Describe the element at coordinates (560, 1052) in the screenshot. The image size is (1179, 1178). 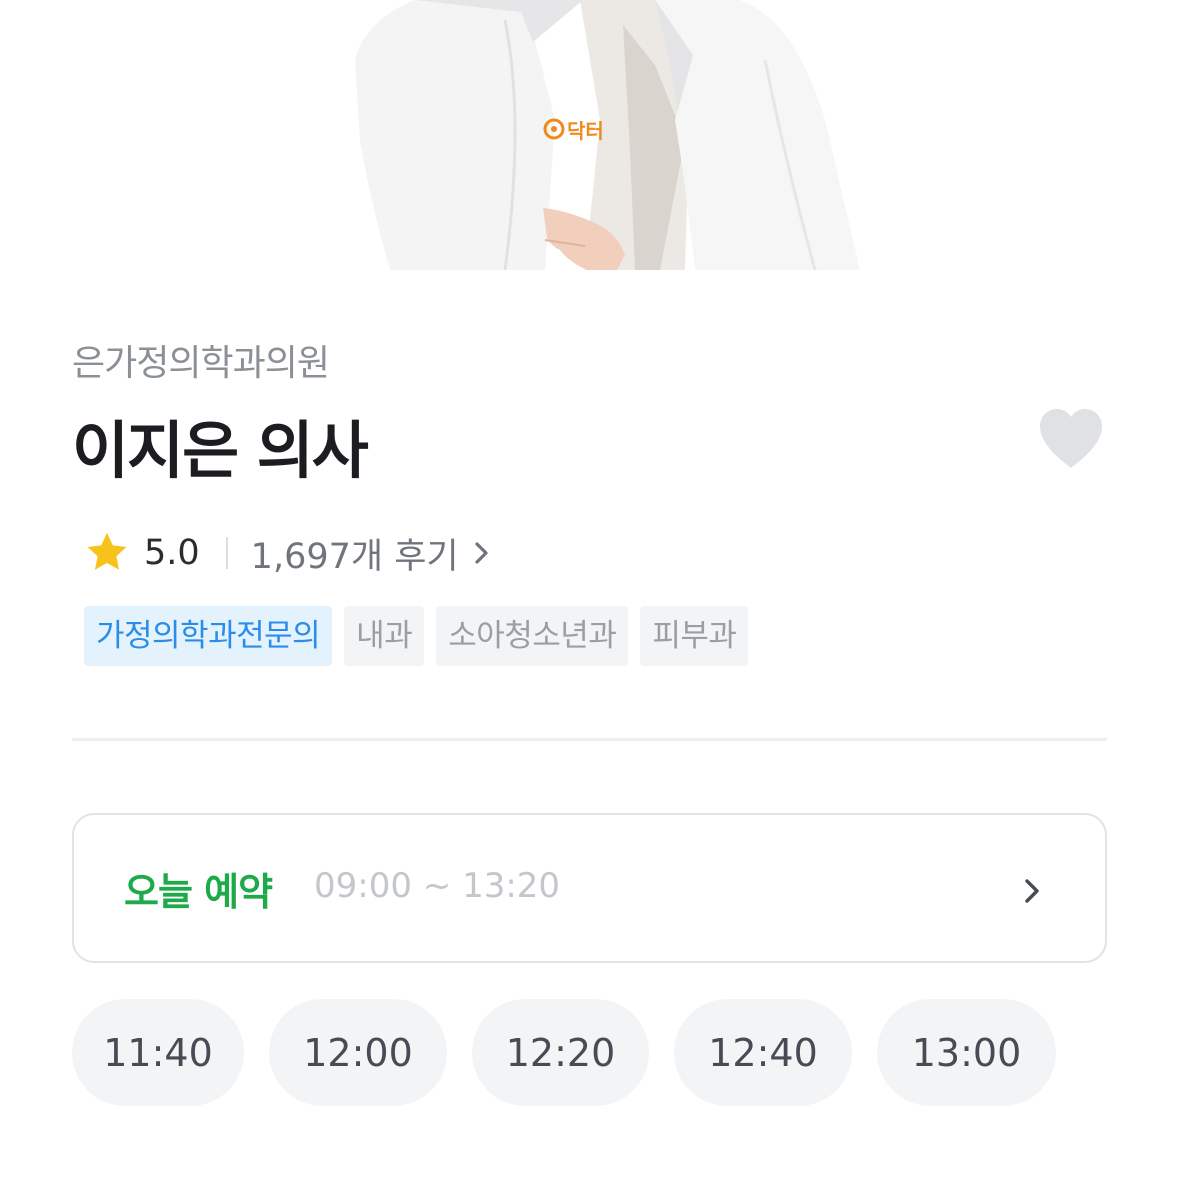
I see `time-slot-button: 12:20` at that location.